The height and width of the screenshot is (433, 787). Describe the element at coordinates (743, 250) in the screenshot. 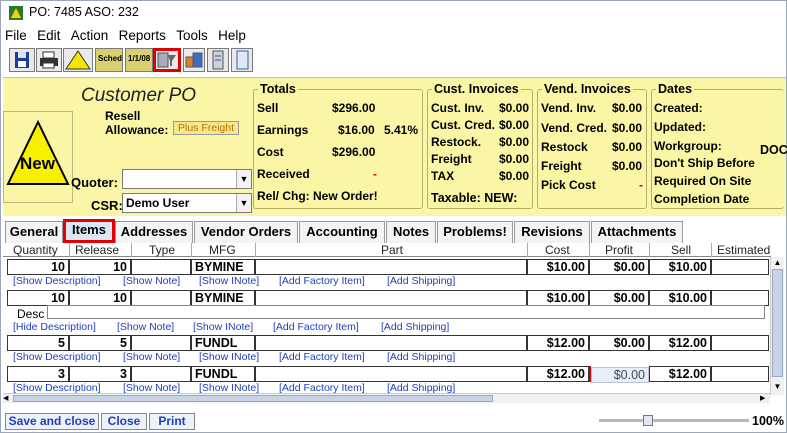

I see `col-estimated: Estimated` at that location.